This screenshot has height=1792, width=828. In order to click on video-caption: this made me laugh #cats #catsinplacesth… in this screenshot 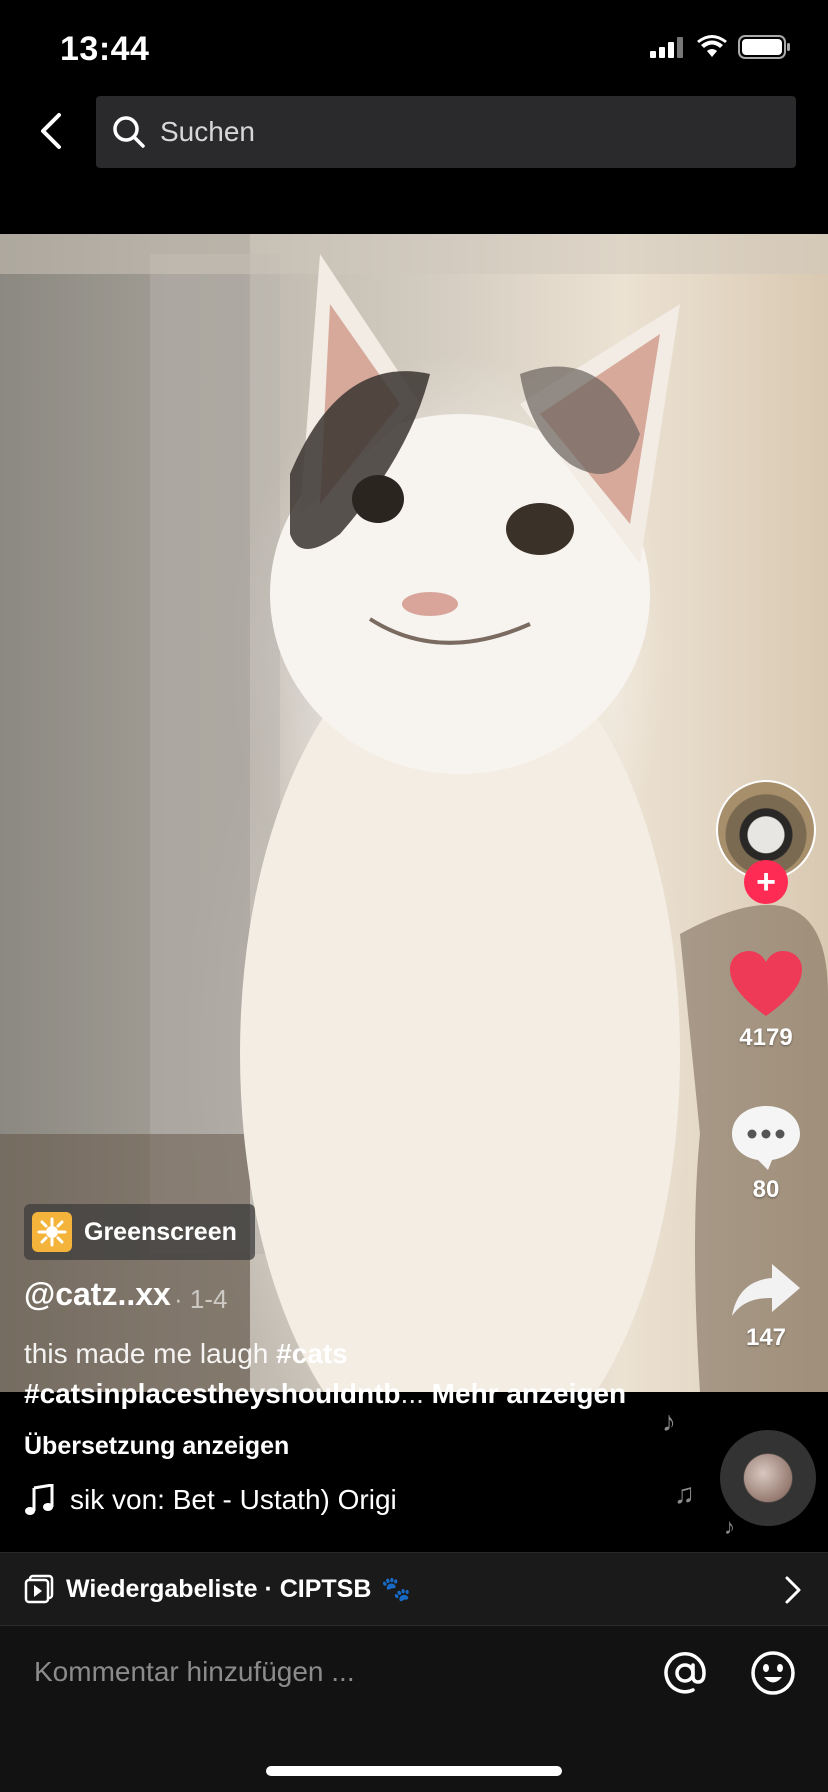, I will do `click(344, 1374)`.